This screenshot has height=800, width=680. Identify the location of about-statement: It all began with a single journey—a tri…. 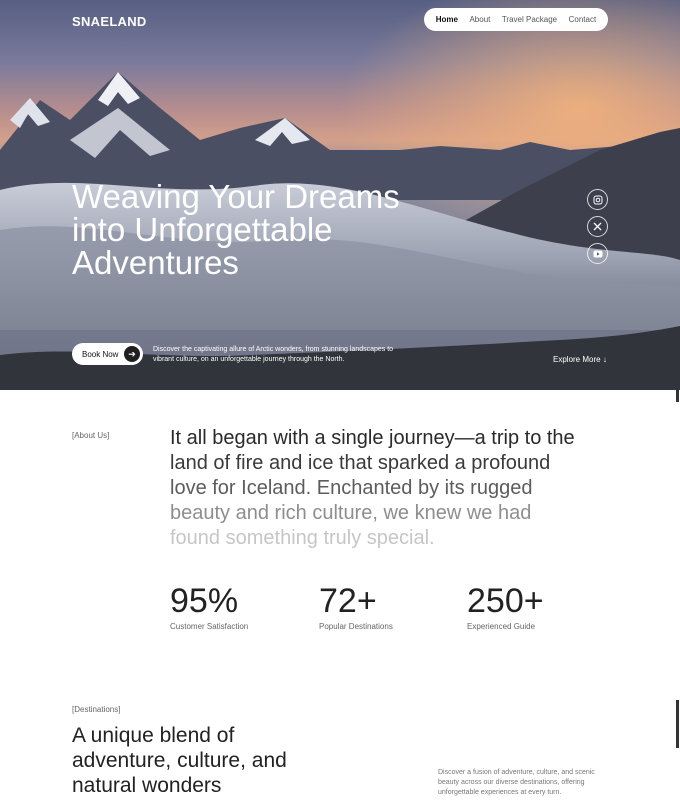
(390, 488).